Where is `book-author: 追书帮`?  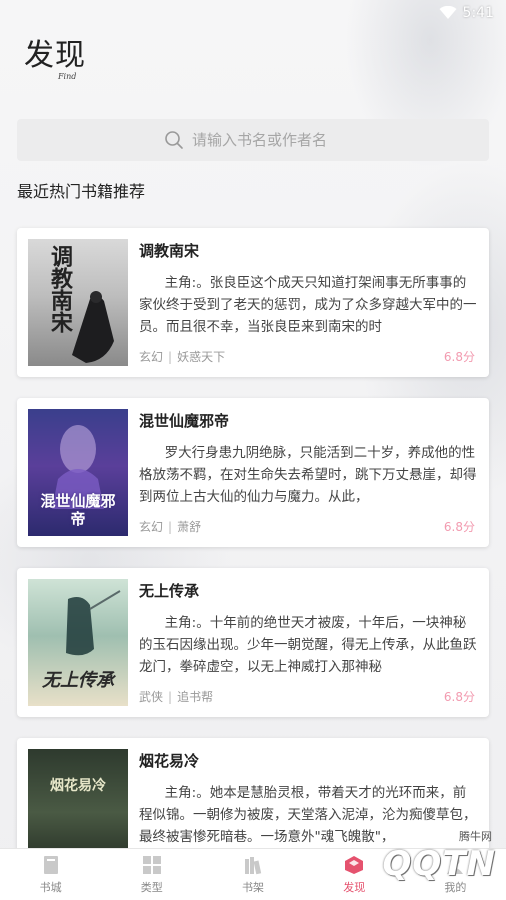
book-author: 追书帮 is located at coordinates (195, 697).